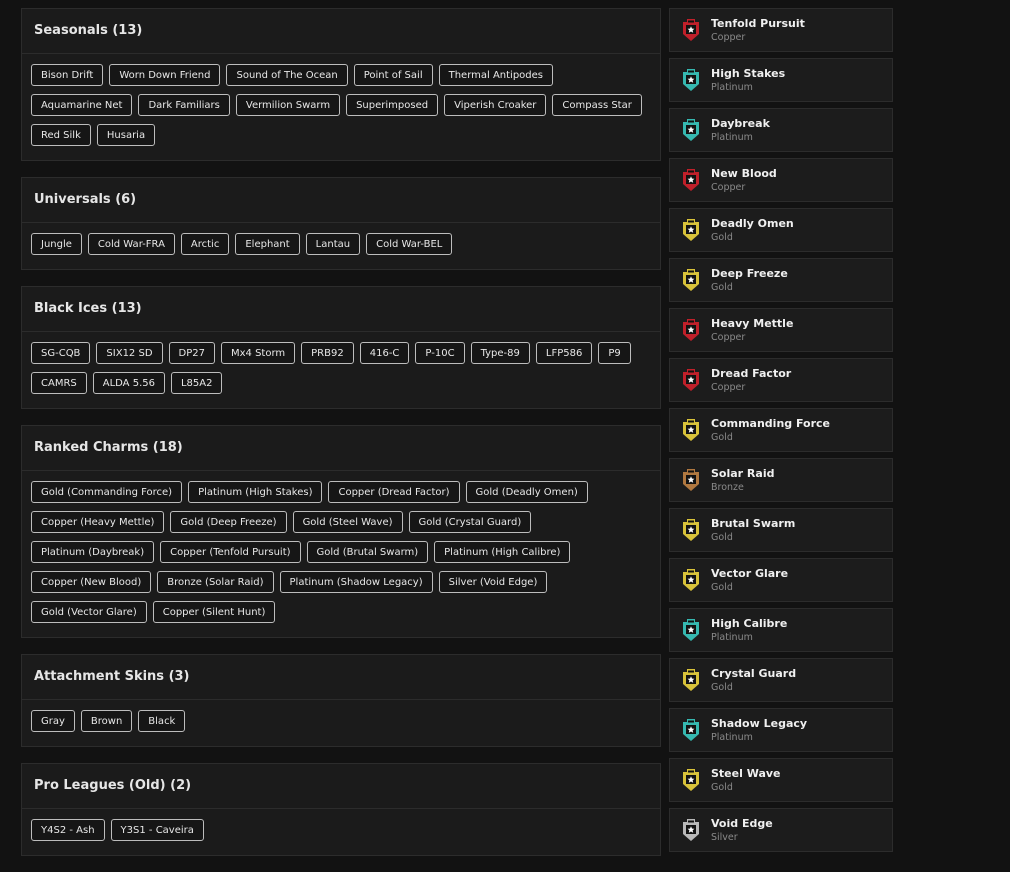 The height and width of the screenshot is (872, 1010). What do you see at coordinates (191, 353) in the screenshot?
I see `item-chip: DP27` at bounding box center [191, 353].